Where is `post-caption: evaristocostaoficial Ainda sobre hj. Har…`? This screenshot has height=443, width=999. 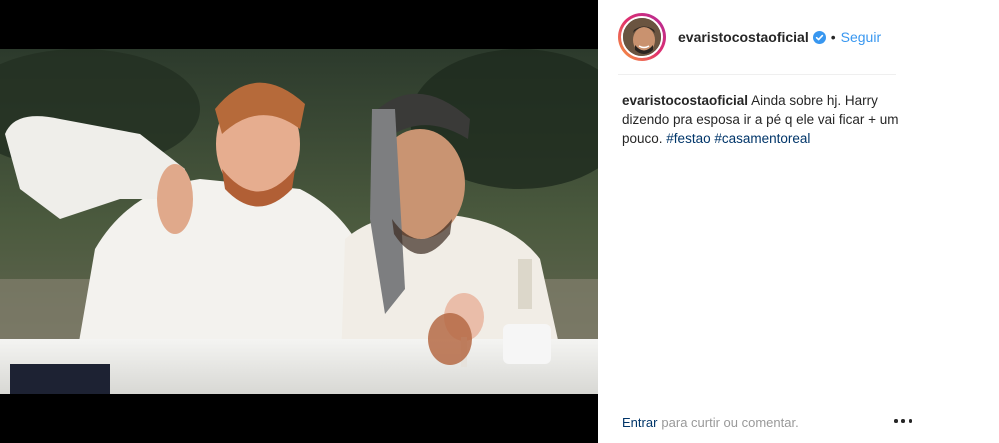
post-caption: evaristocostaoficial Ainda sobre hj. Har… is located at coordinates (765, 119).